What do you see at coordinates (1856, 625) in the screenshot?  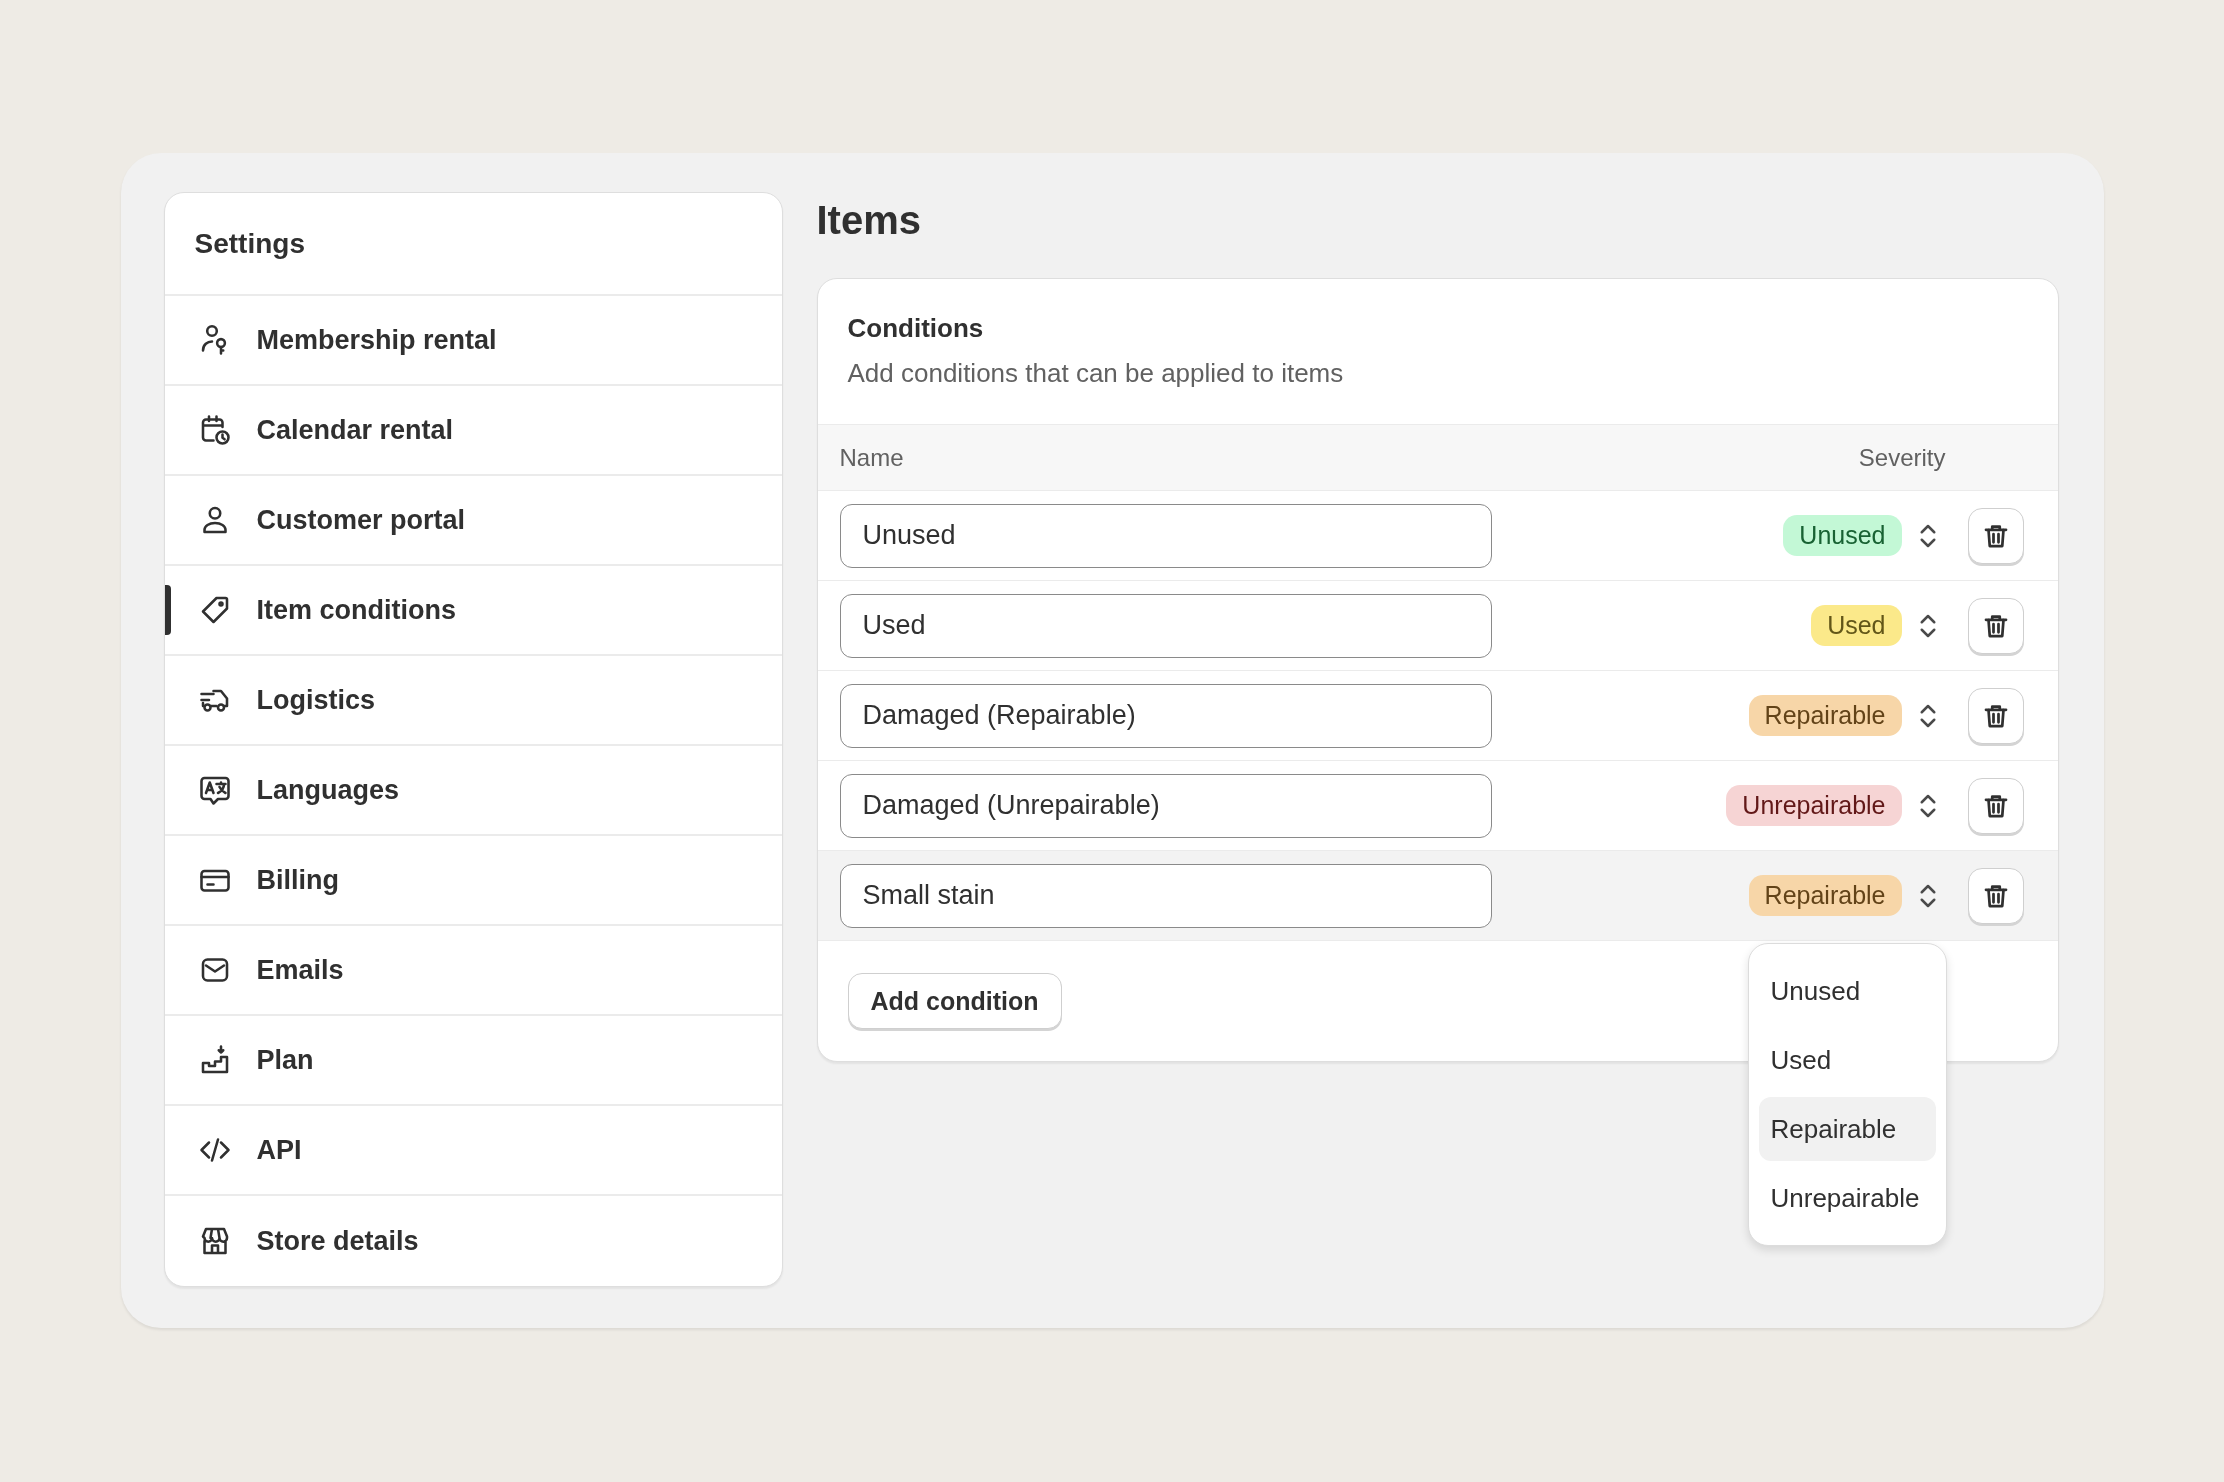 I see `severity-badge: Used` at bounding box center [1856, 625].